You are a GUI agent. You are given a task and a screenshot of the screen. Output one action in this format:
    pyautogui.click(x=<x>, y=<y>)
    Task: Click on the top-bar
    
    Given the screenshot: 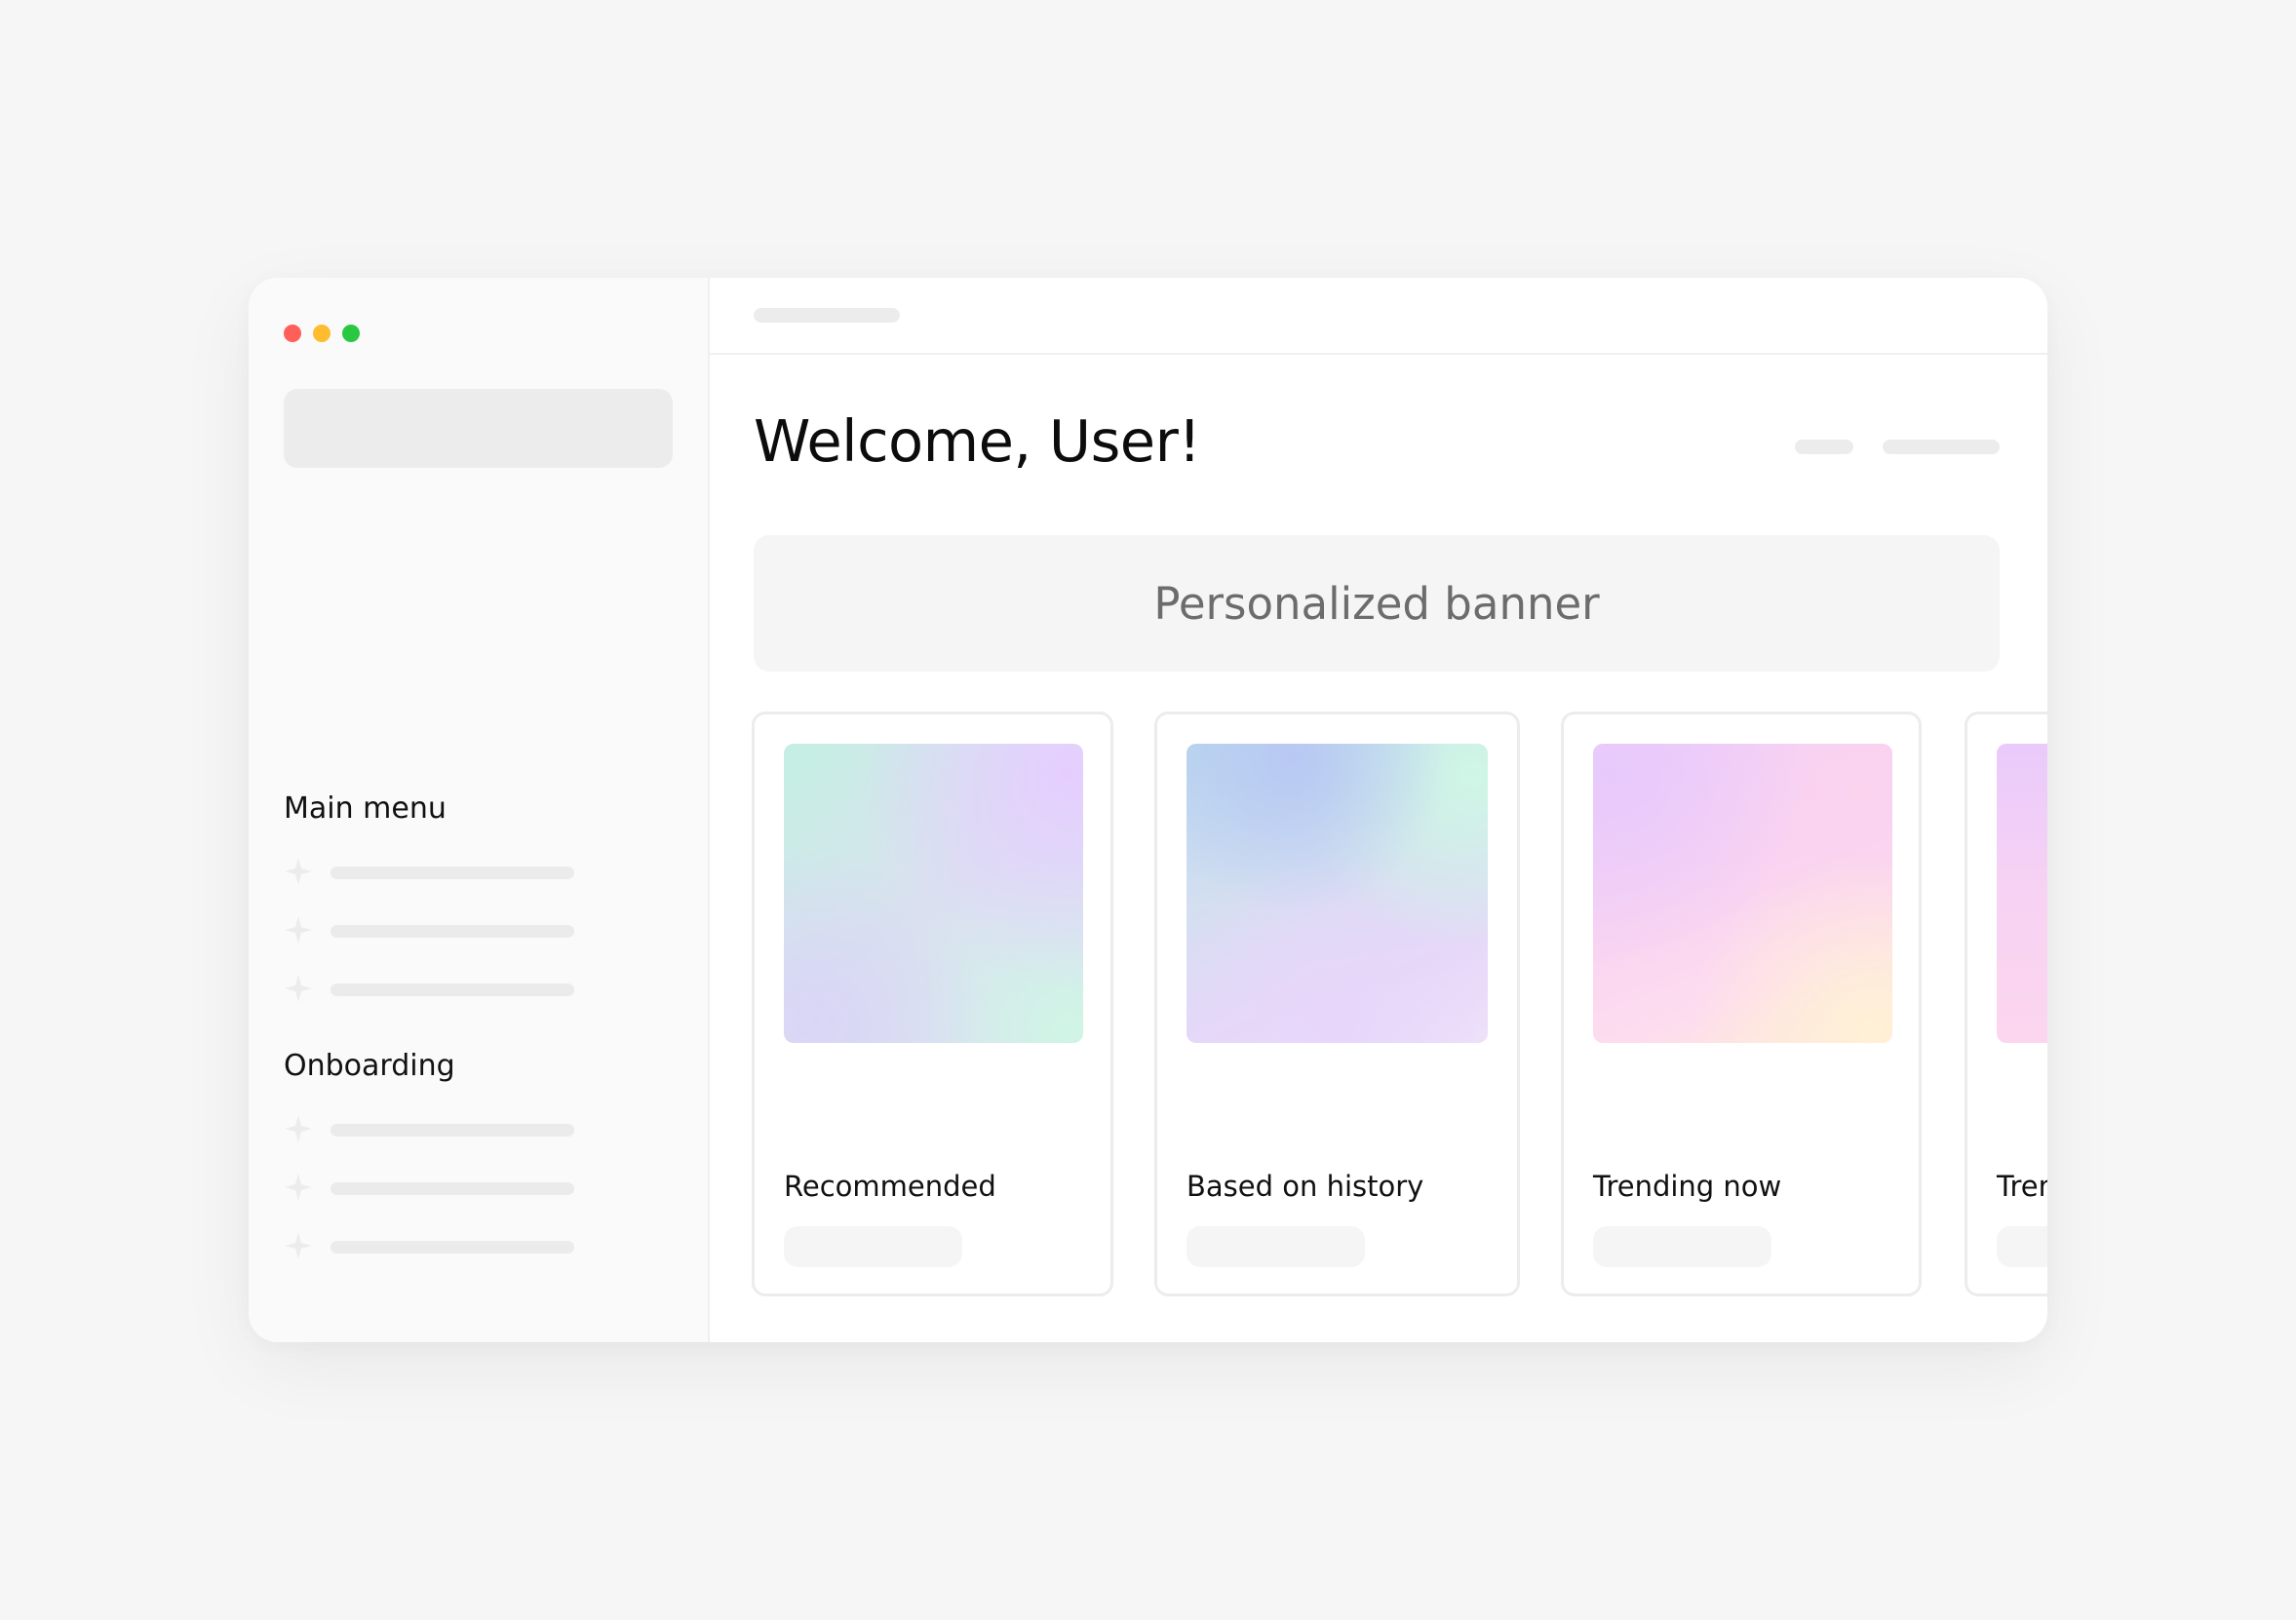 What is the action you would take?
    pyautogui.click(x=1379, y=316)
    